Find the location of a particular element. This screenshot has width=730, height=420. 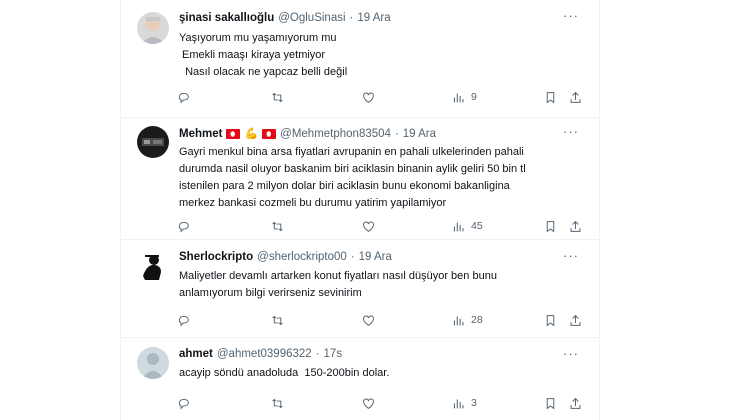

author-handle: @OgluSinasi is located at coordinates (311, 18).